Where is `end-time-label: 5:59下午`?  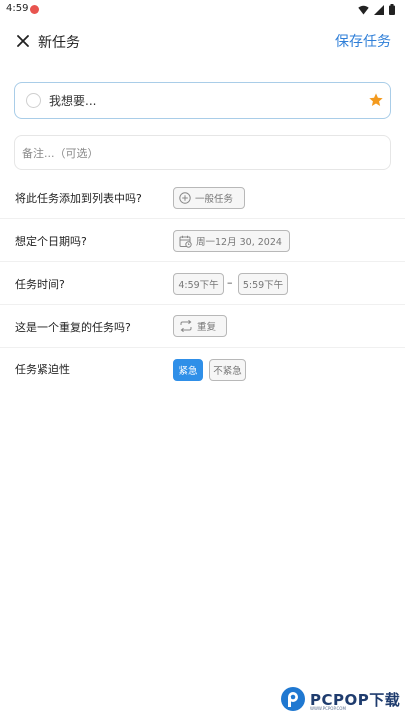
end-time-label: 5:59下午 is located at coordinates (263, 285).